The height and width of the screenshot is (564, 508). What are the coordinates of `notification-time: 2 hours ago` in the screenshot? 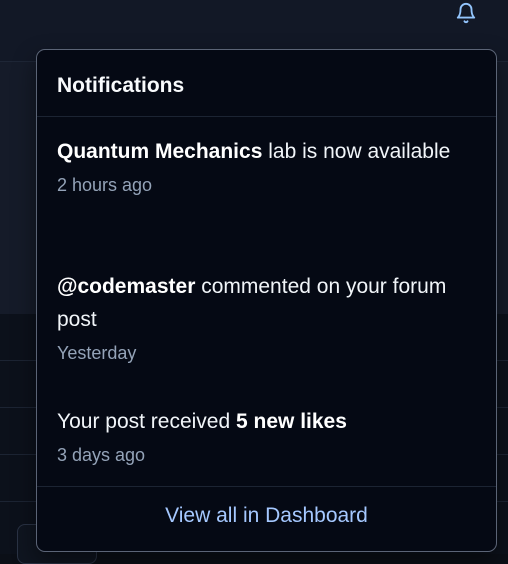 It's located at (257, 185).